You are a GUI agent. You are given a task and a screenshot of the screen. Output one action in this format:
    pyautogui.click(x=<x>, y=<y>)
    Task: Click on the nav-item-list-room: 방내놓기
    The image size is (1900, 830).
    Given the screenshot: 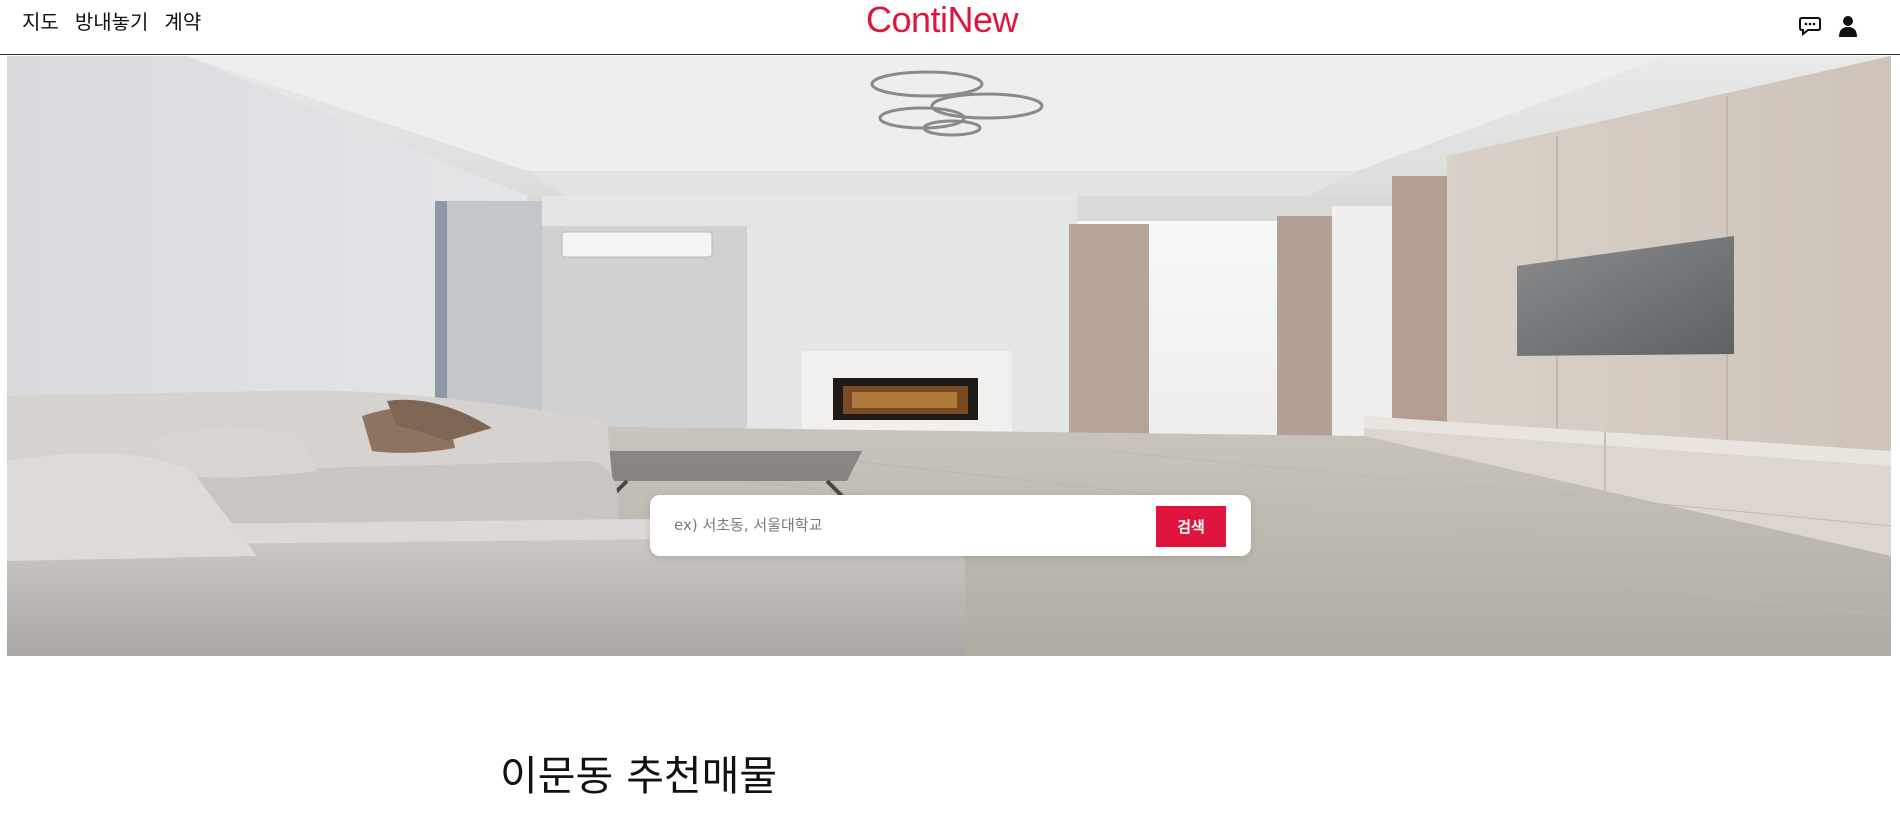 What is the action you would take?
    pyautogui.click(x=112, y=22)
    